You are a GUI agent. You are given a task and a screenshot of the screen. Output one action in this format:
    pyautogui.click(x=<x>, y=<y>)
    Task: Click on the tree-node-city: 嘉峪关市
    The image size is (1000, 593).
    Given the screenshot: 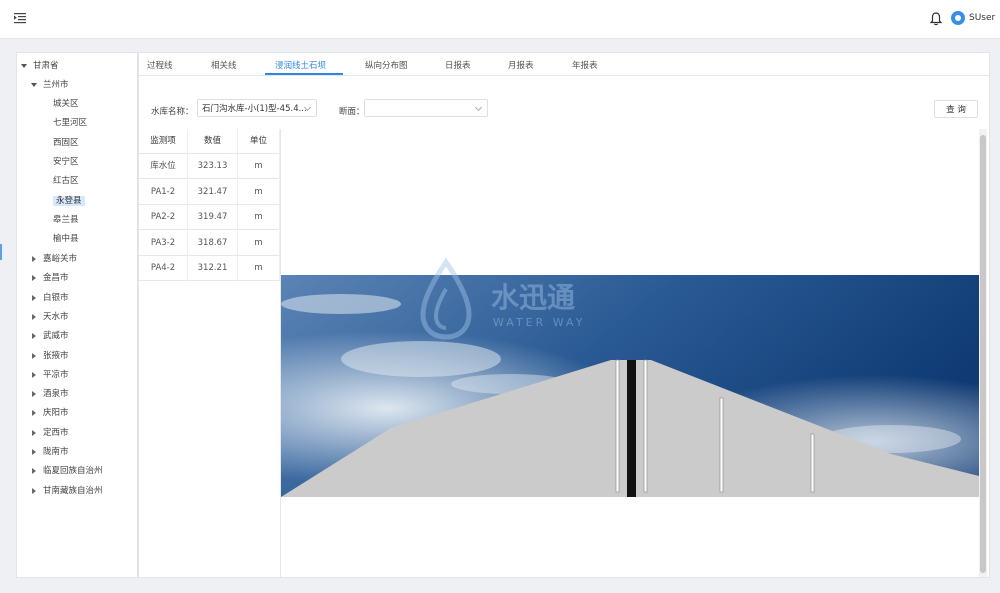 What is the action you would take?
    pyautogui.click(x=54, y=259)
    